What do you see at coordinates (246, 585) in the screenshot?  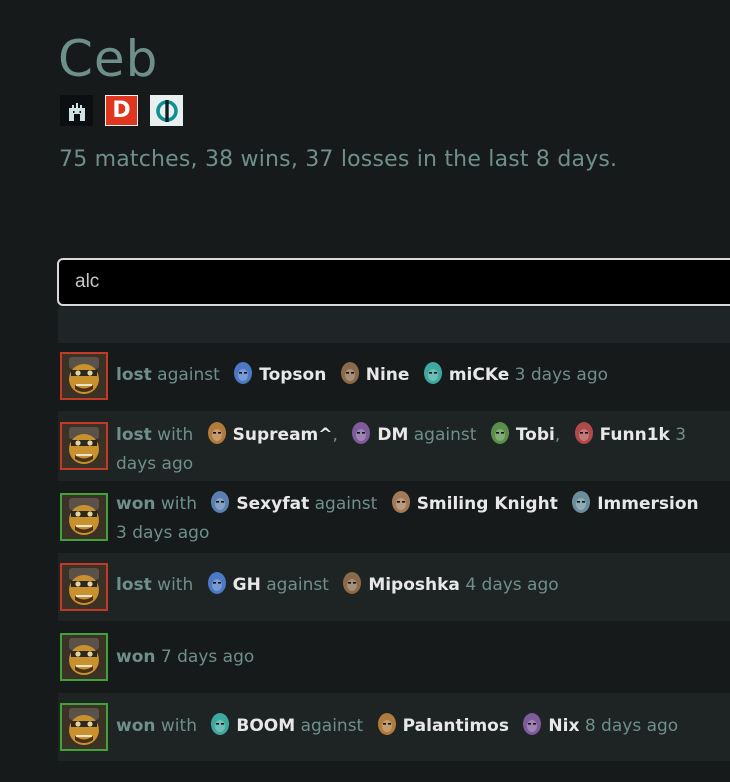 I see `teammate-name: GH` at bounding box center [246, 585].